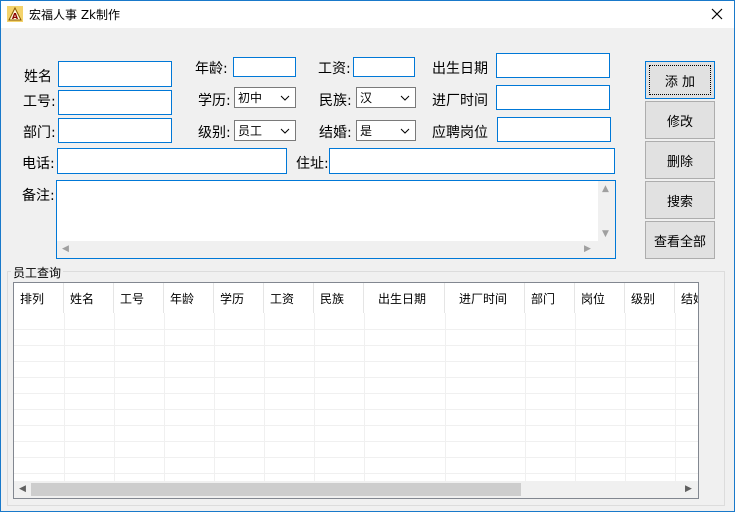 Image resolution: width=735 pixels, height=512 pixels. What do you see at coordinates (264, 67) in the screenshot?
I see `age-input` at bounding box center [264, 67].